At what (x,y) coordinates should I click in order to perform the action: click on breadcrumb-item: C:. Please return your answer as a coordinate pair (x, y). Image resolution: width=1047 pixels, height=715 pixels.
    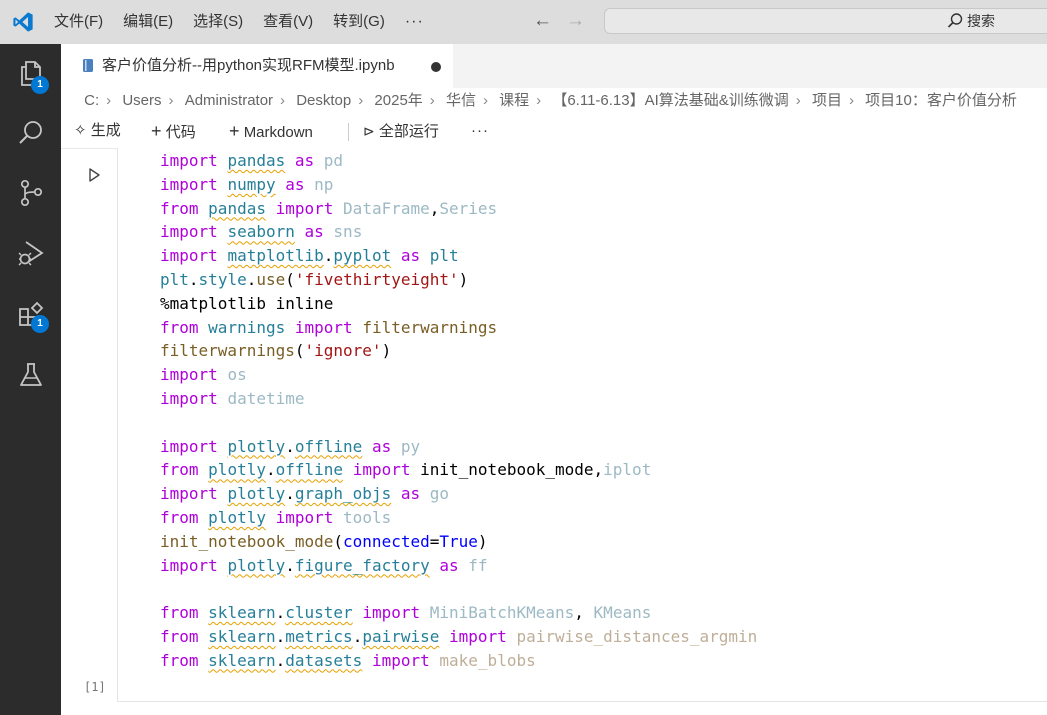
    Looking at the image, I should click on (91, 101).